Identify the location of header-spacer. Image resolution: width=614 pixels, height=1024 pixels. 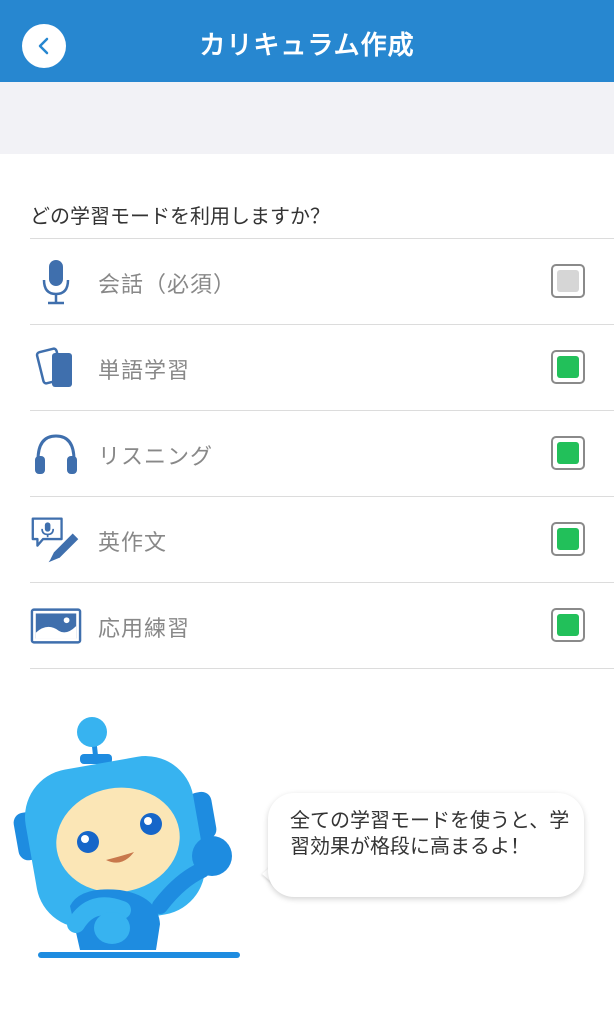
(307, 118).